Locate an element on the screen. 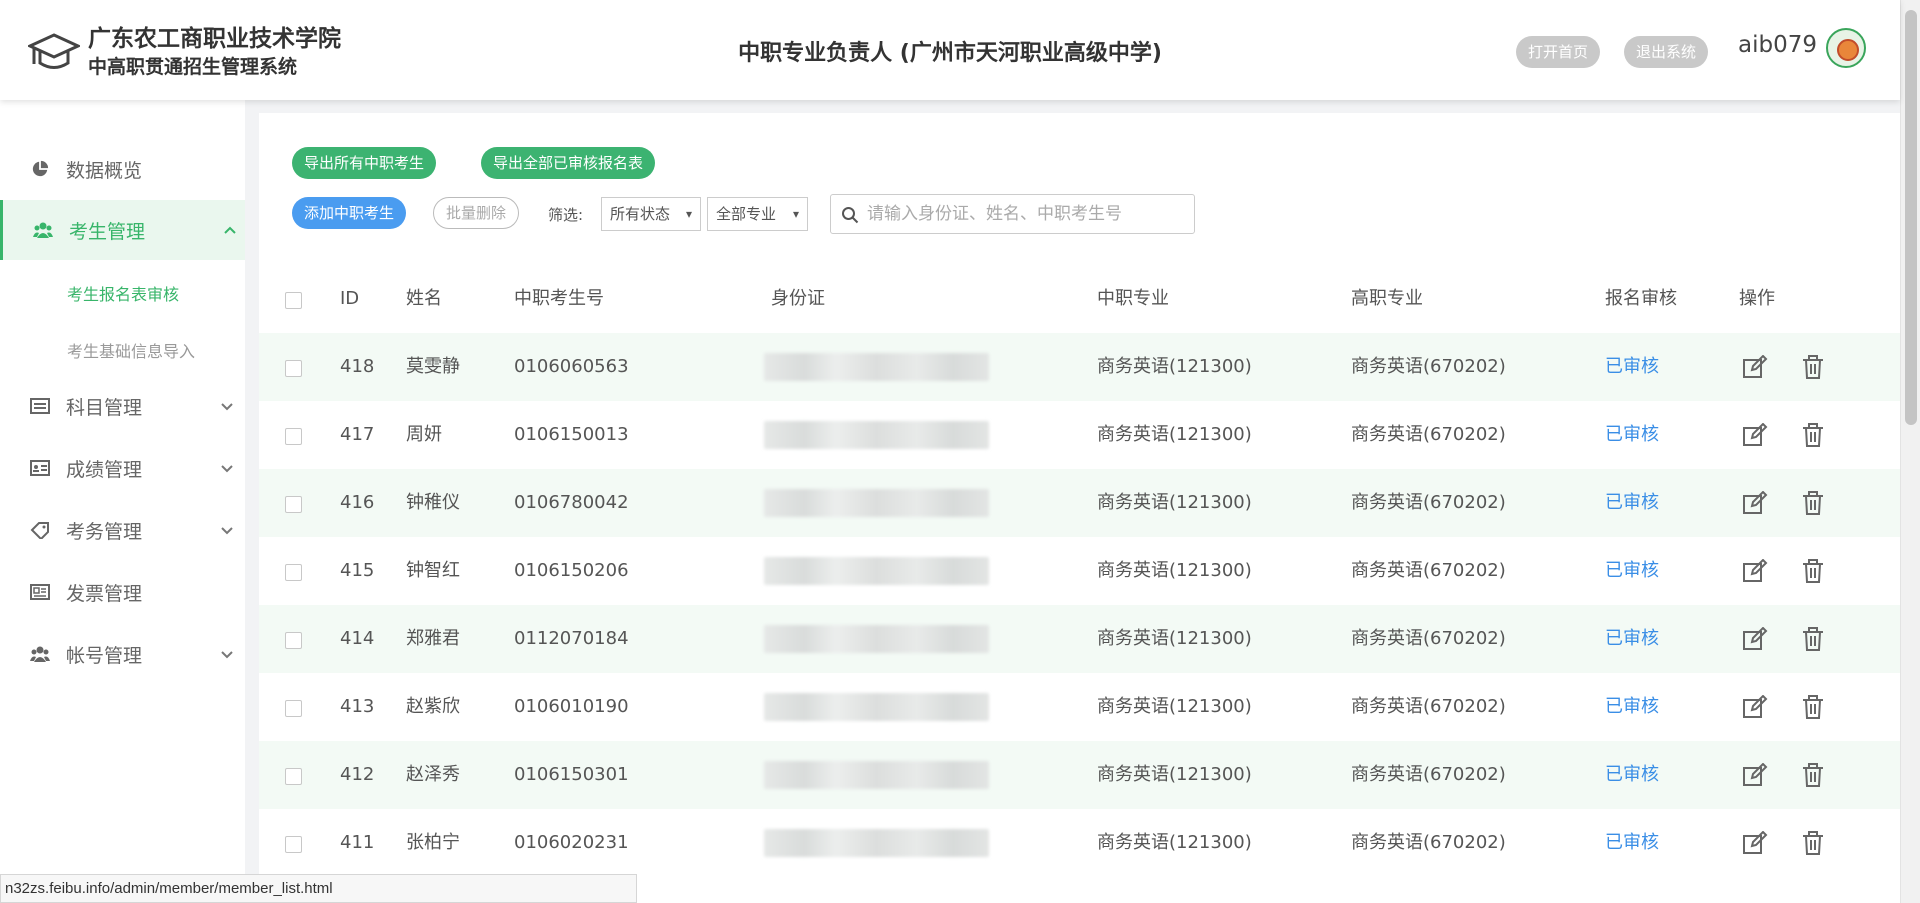 The image size is (1920, 903). sidebar-item-data-overview: 数据概览 is located at coordinates (122, 169).